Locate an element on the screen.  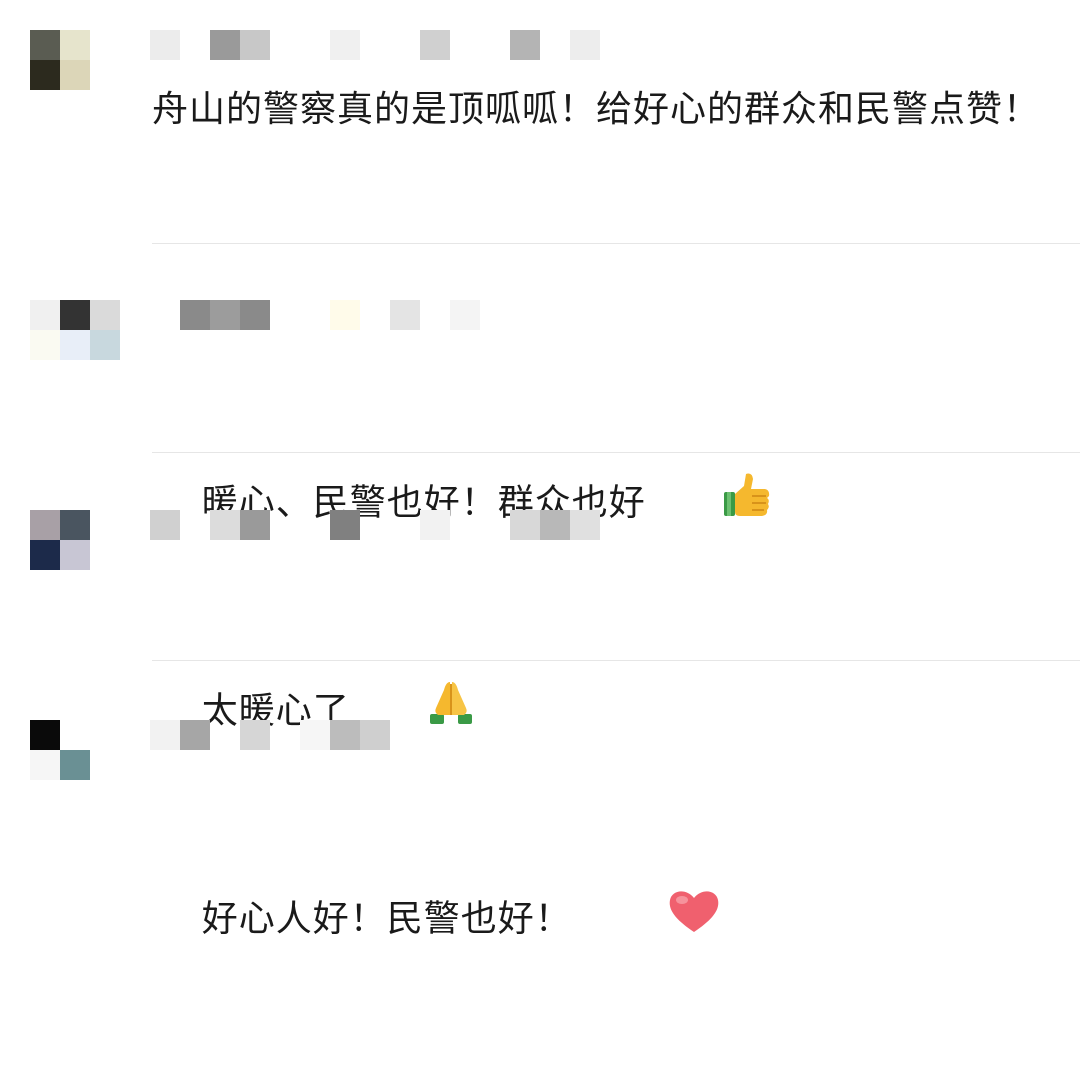
heart-icon is located at coordinates (657, 920).